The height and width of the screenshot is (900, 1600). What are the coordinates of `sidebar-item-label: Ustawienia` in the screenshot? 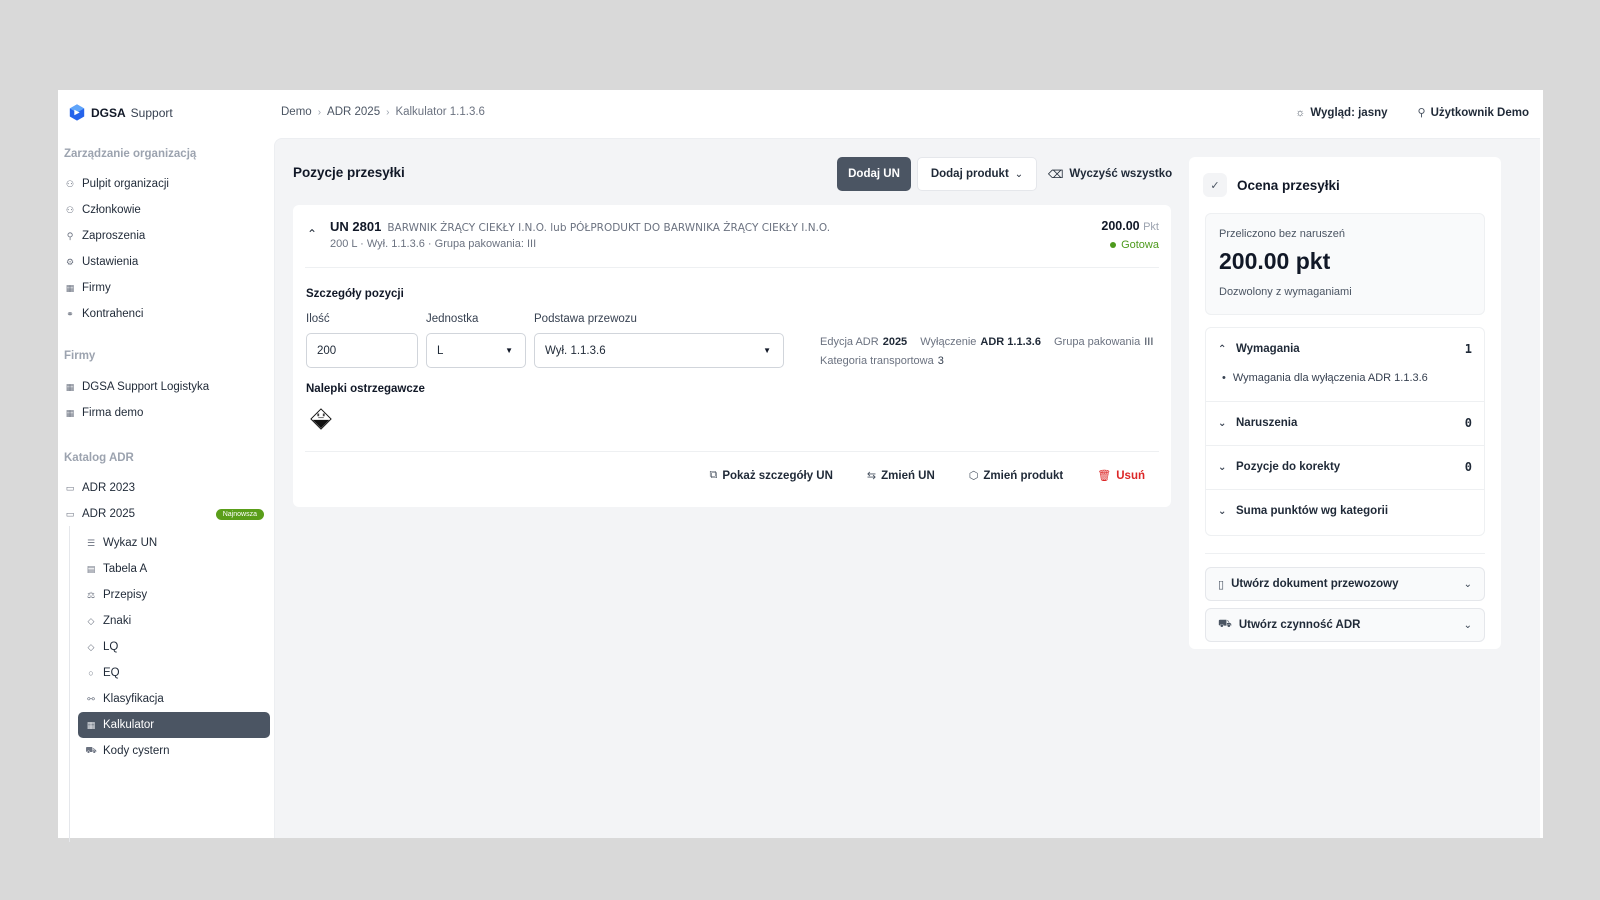 It's located at (110, 262).